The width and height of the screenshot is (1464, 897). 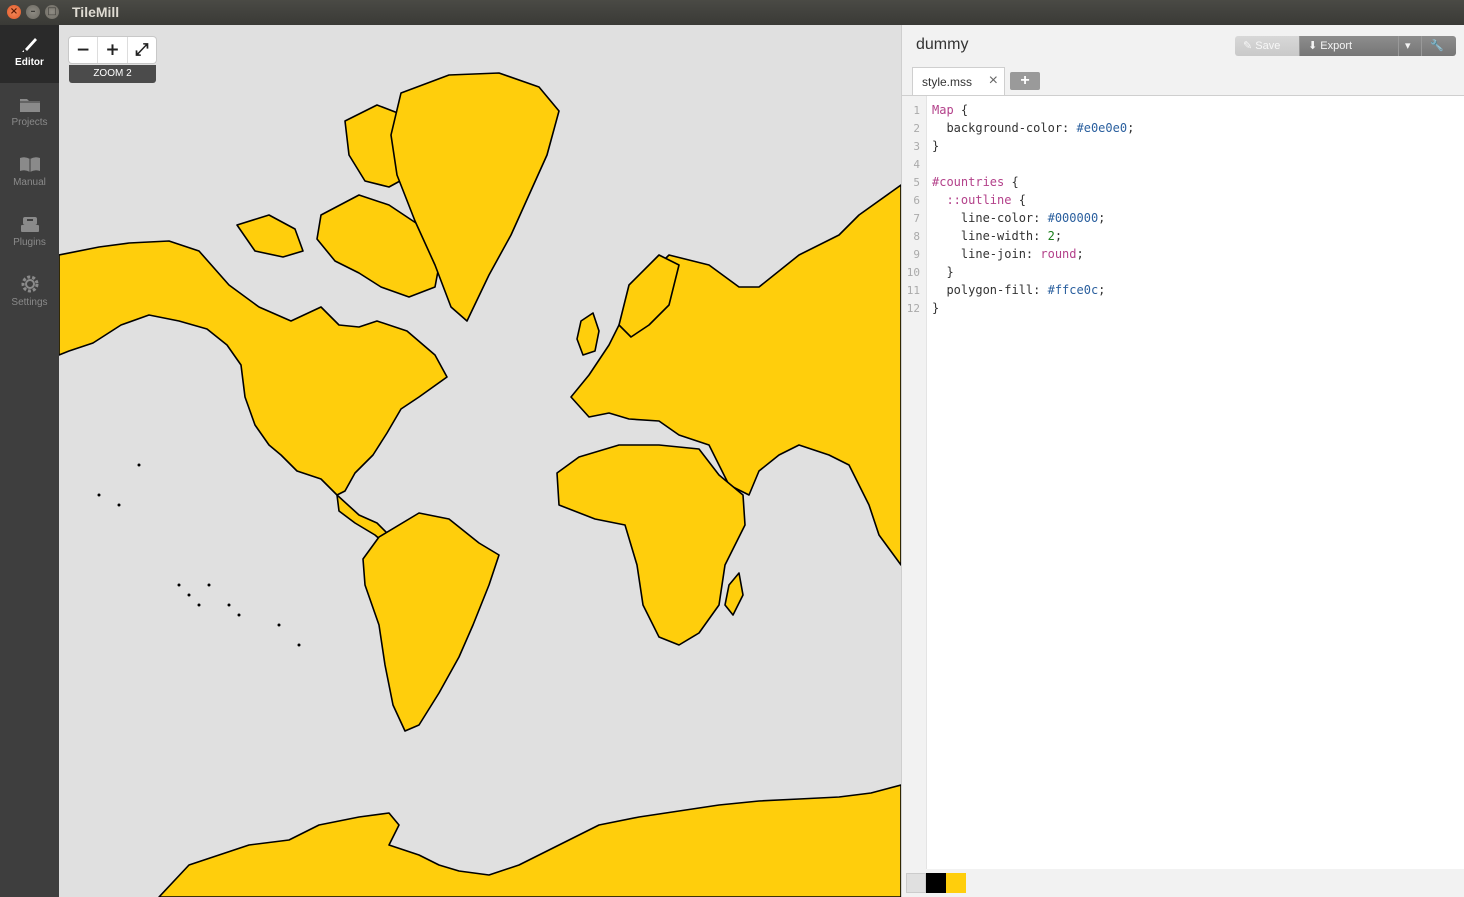 I want to click on zoom-control: − + ⤢ ZOOM 2, so click(x=112, y=60).